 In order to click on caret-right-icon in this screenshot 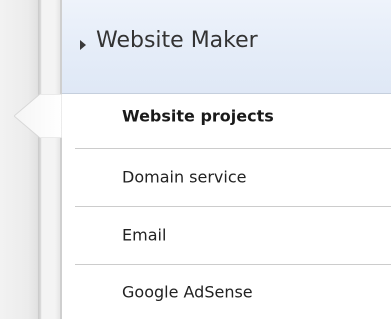, I will do `click(83, 45)`.